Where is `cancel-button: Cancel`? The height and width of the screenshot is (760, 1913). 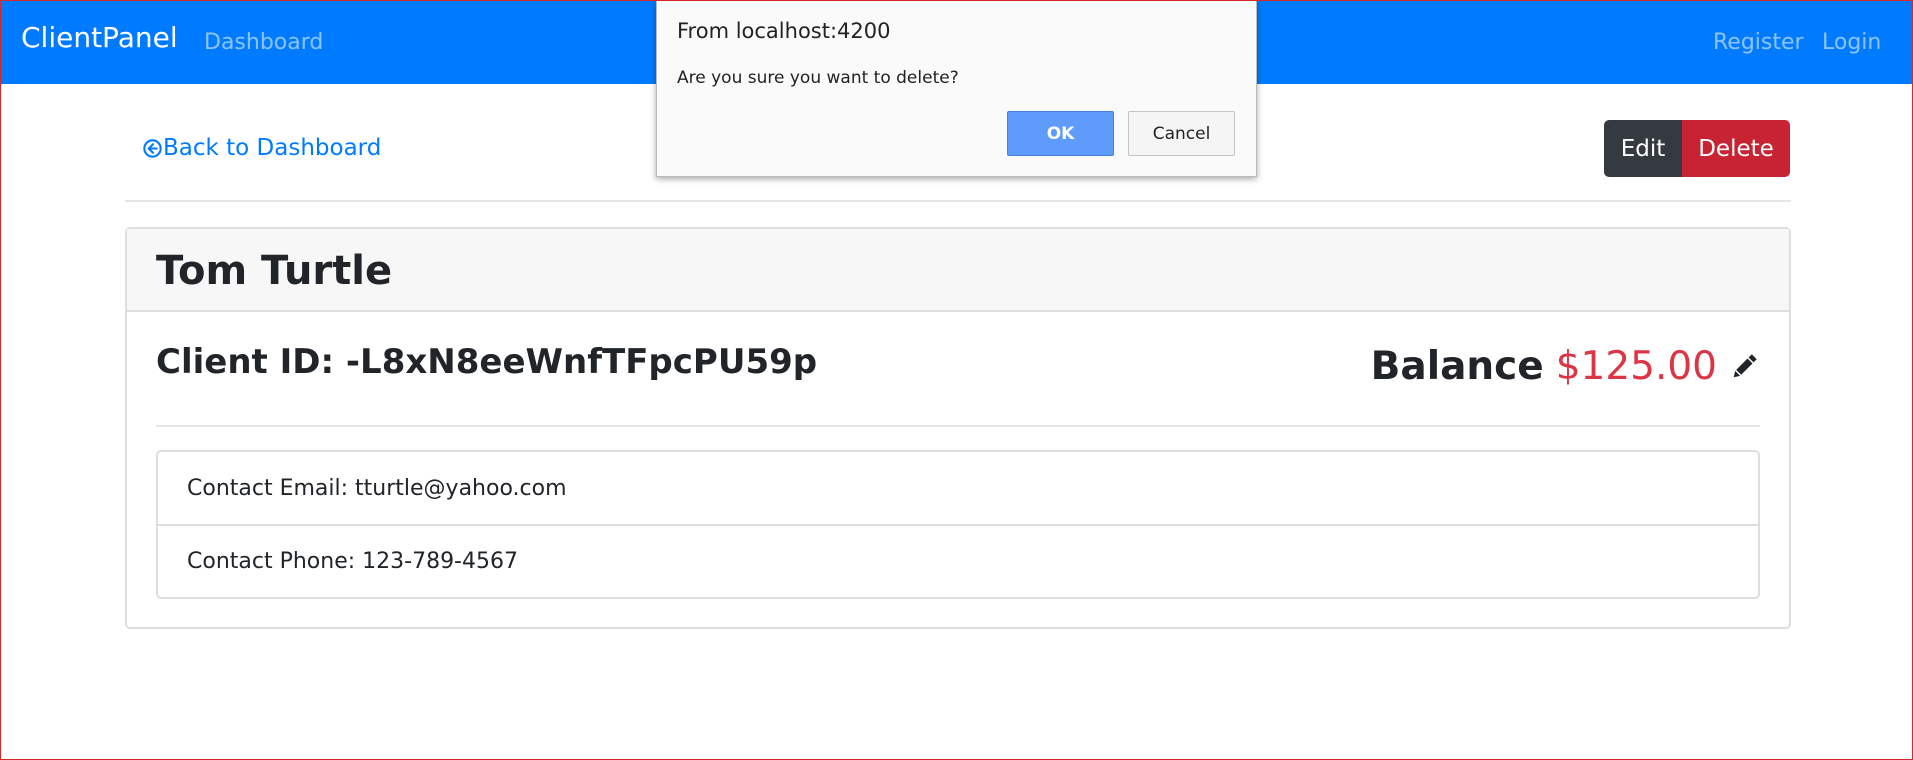 cancel-button: Cancel is located at coordinates (1181, 133).